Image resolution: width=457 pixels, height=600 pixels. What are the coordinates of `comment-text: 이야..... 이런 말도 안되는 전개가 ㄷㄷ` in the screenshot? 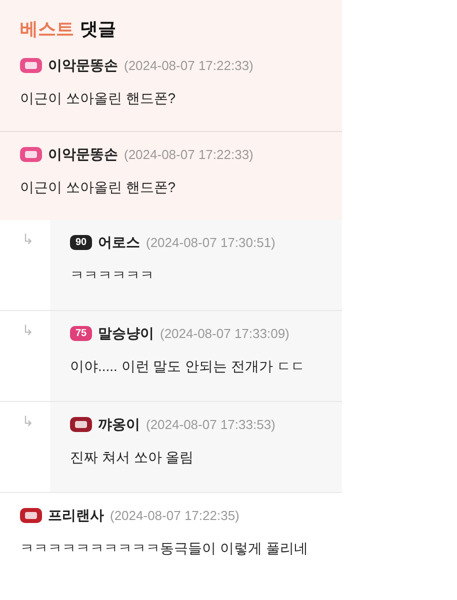 It's located at (188, 366).